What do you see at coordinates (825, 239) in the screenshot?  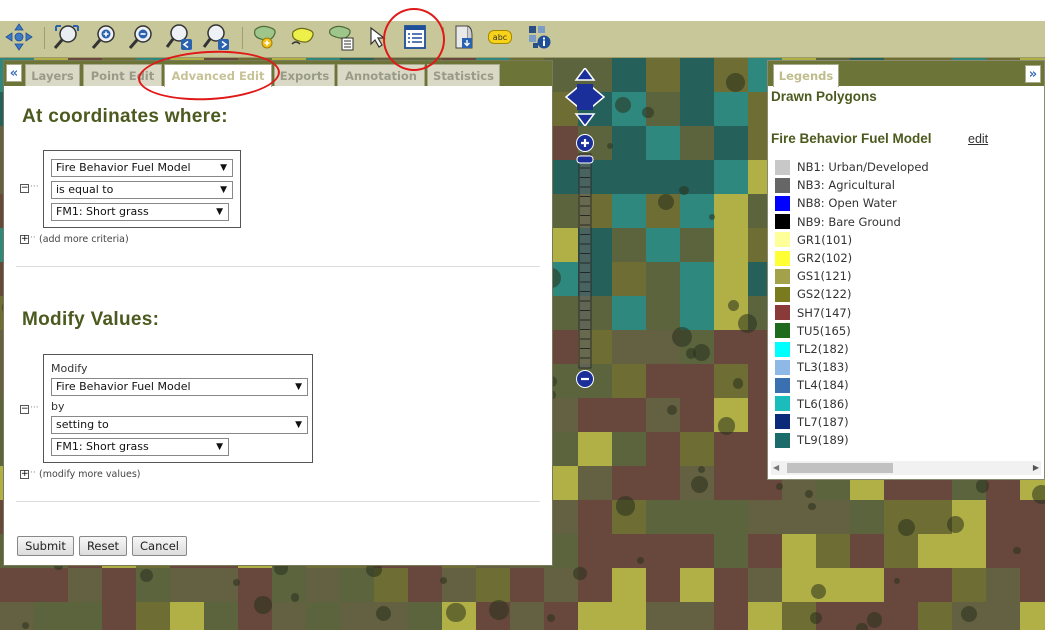 I see `legend-label: GR1(101)` at bounding box center [825, 239].